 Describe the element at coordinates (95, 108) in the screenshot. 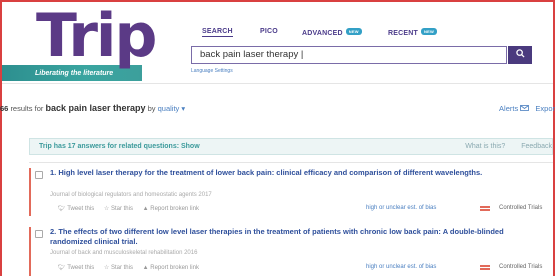

I see `result-query: back pain laser therapy` at that location.